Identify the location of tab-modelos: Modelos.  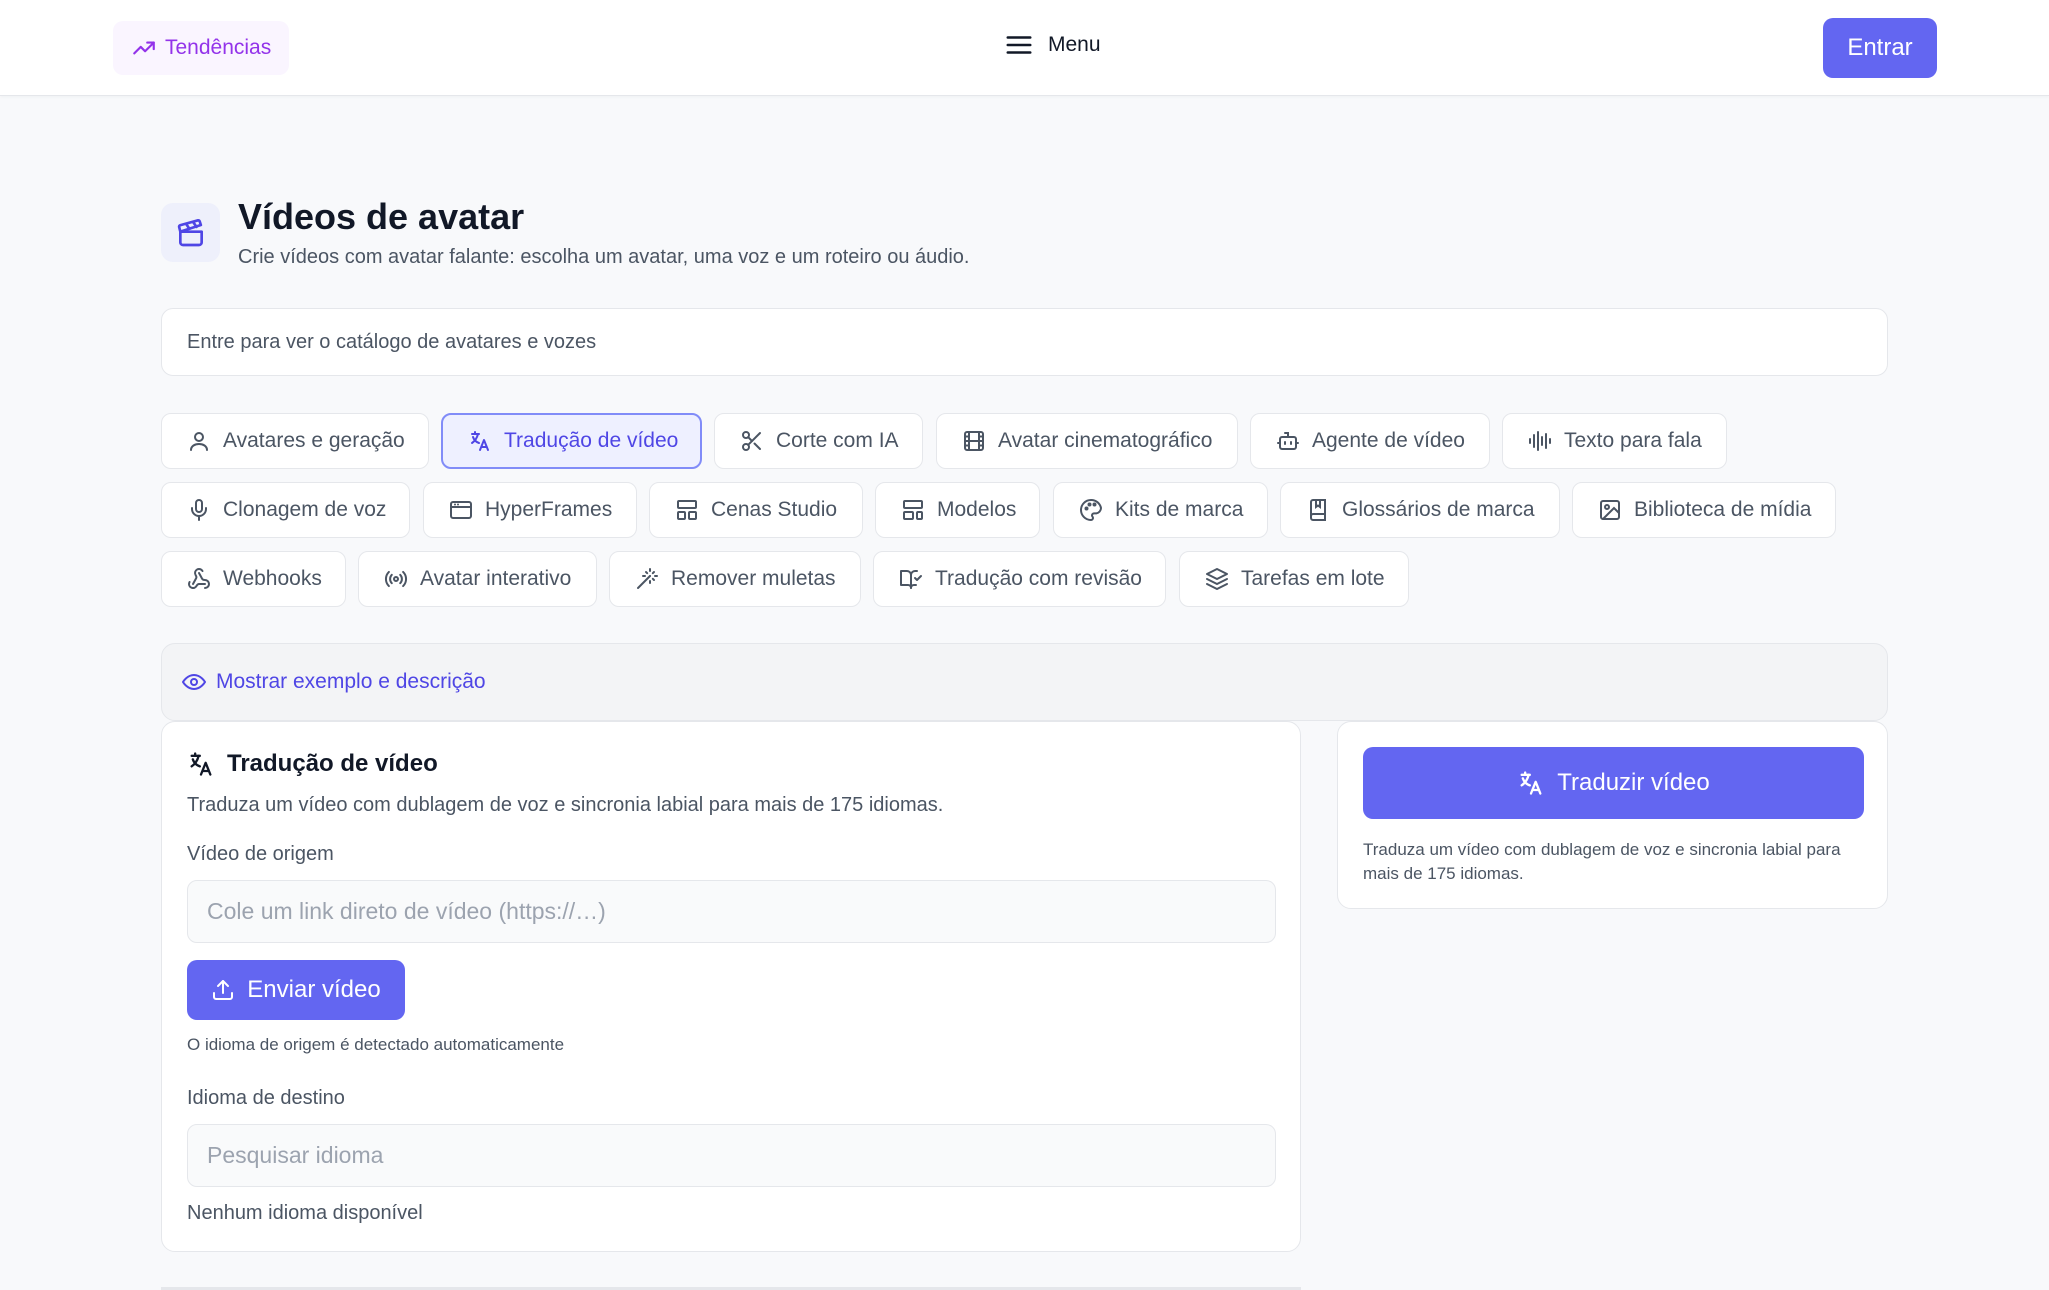
(957, 510).